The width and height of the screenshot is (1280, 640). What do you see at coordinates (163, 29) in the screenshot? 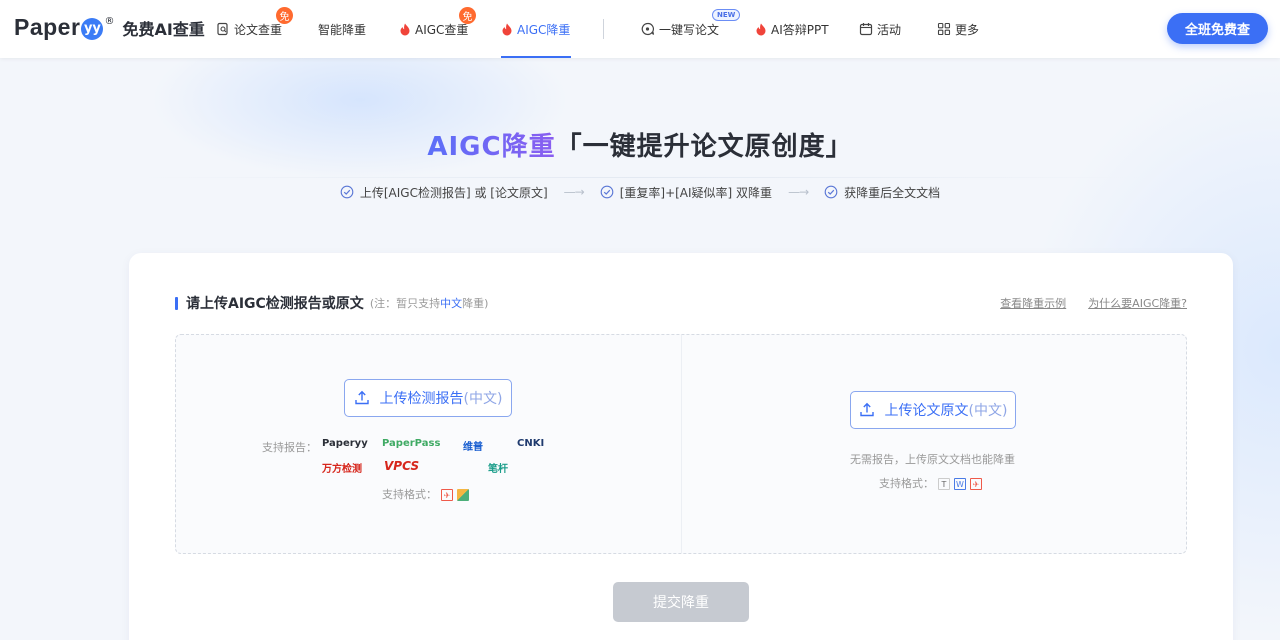
I see `logo-subtitle: 免费AI查重` at bounding box center [163, 29].